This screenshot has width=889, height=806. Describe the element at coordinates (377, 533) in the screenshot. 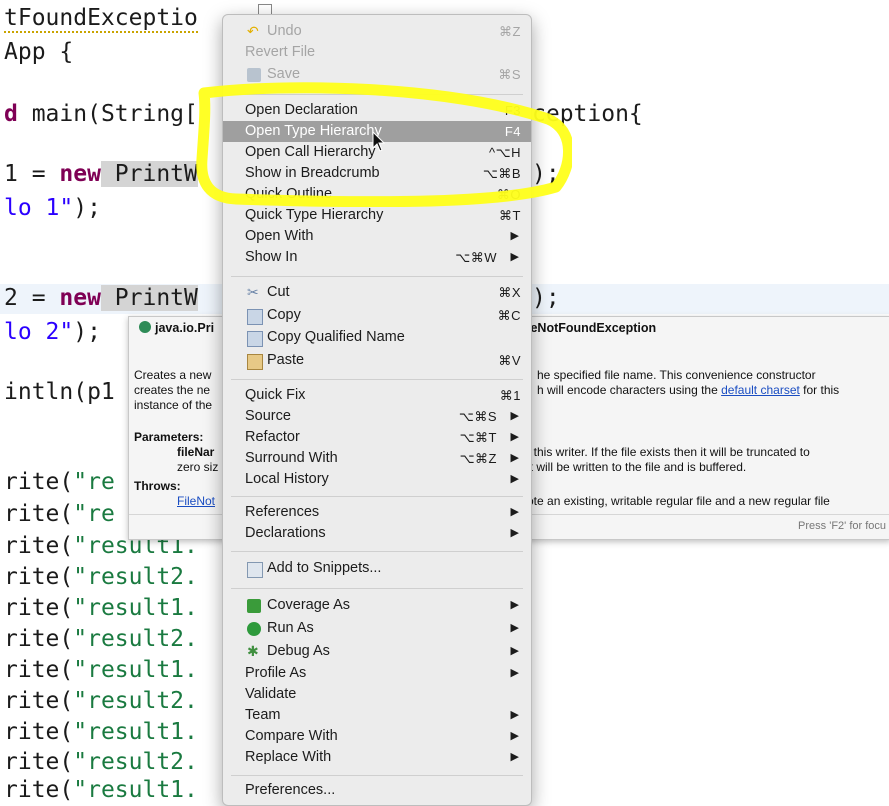

I see `menu-item-declarations: Declarations ▶` at that location.